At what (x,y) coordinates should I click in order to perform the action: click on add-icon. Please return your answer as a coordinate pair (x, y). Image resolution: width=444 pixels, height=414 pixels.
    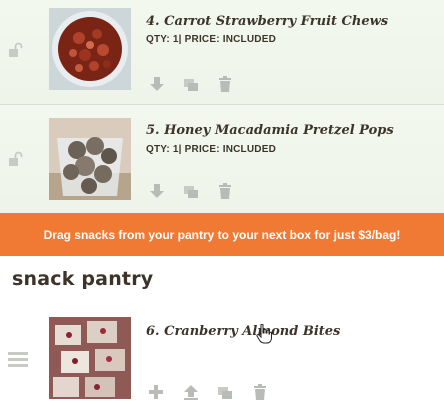
    Looking at the image, I should click on (156, 392).